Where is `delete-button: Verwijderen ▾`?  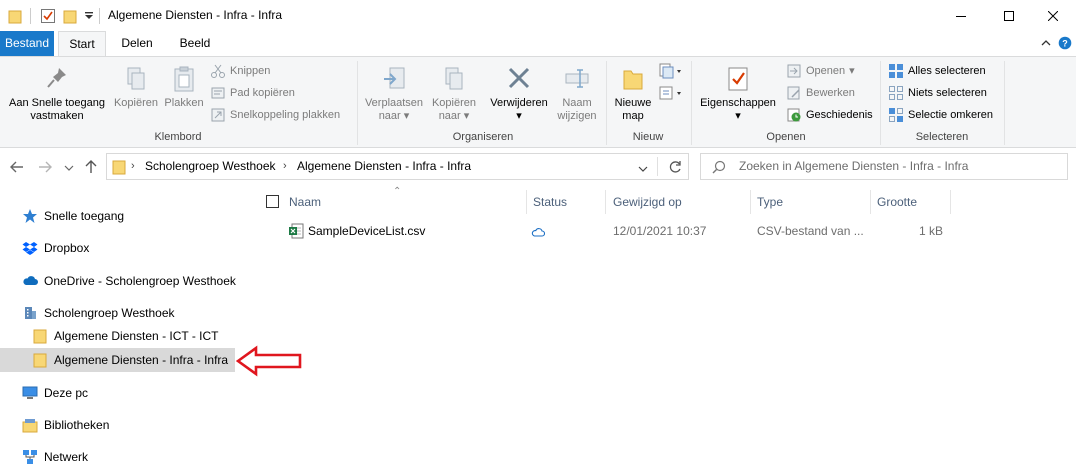
delete-button: Verwijderen ▾ is located at coordinates (519, 94).